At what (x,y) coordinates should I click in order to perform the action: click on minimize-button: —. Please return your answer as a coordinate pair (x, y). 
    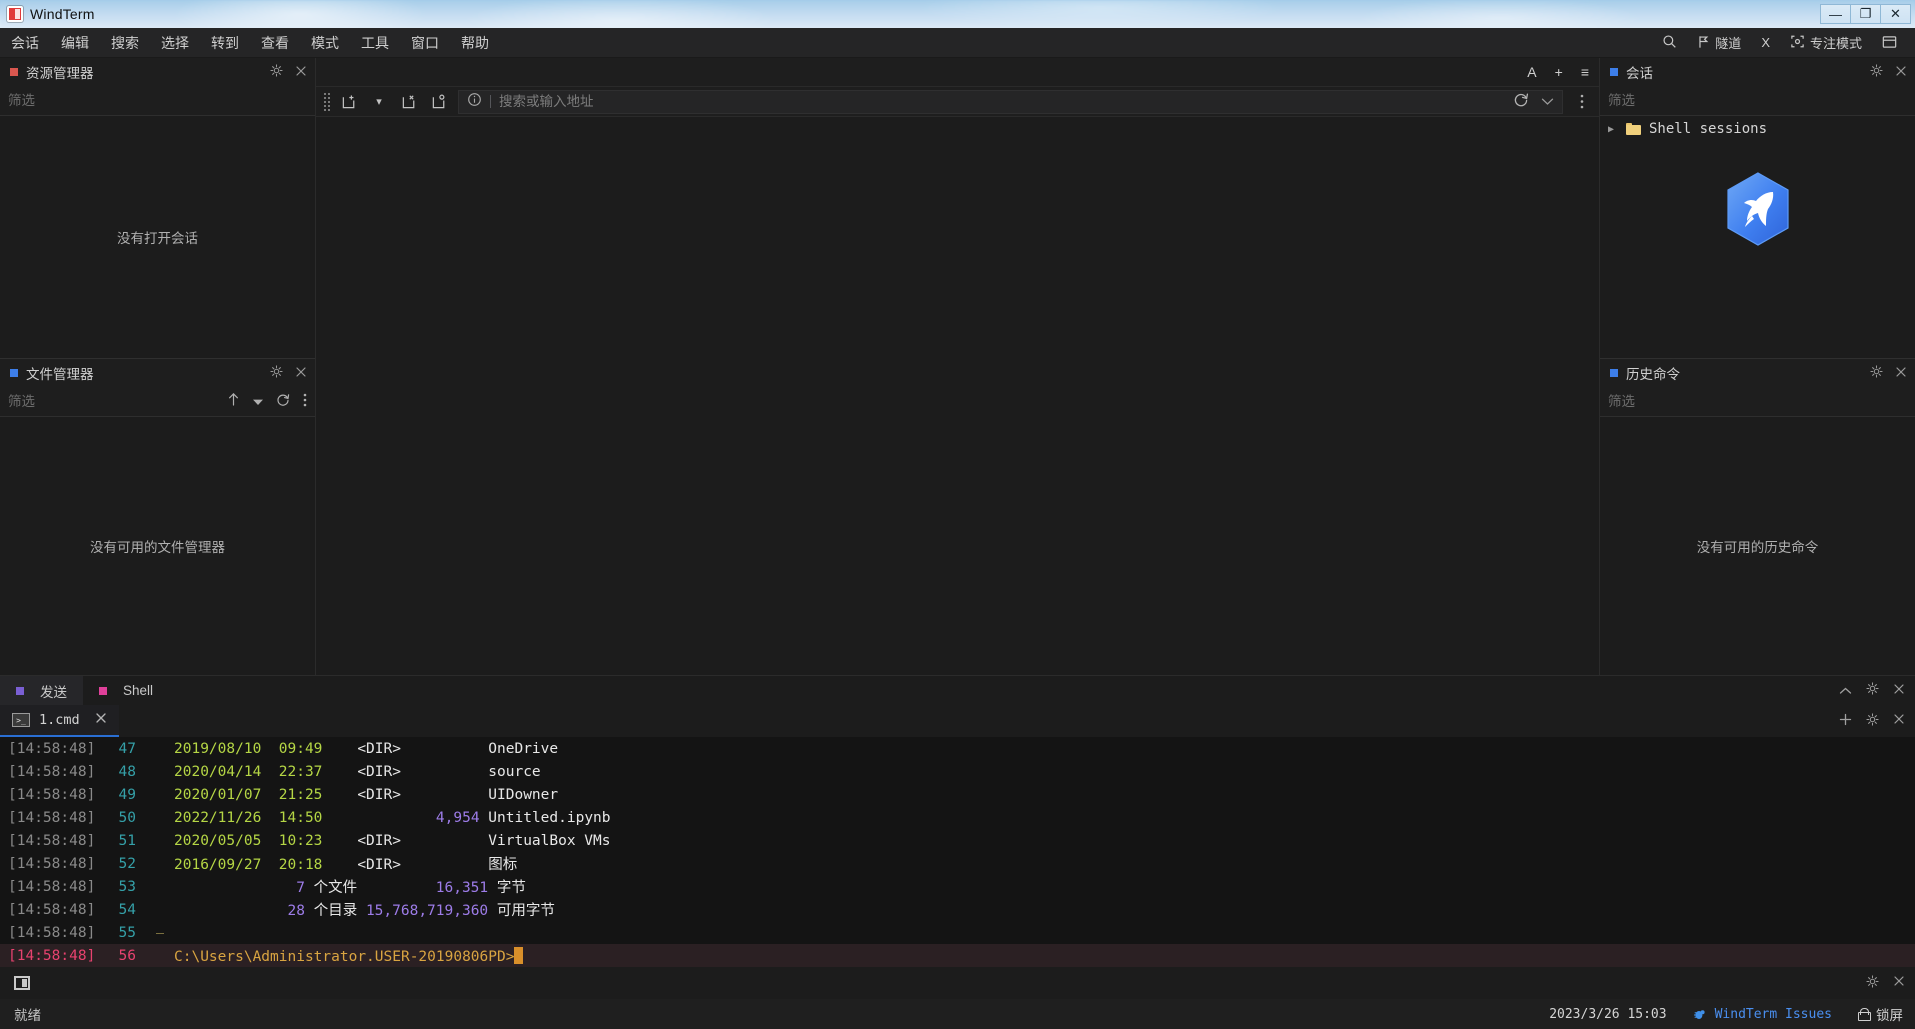
    Looking at the image, I should click on (1835, 14).